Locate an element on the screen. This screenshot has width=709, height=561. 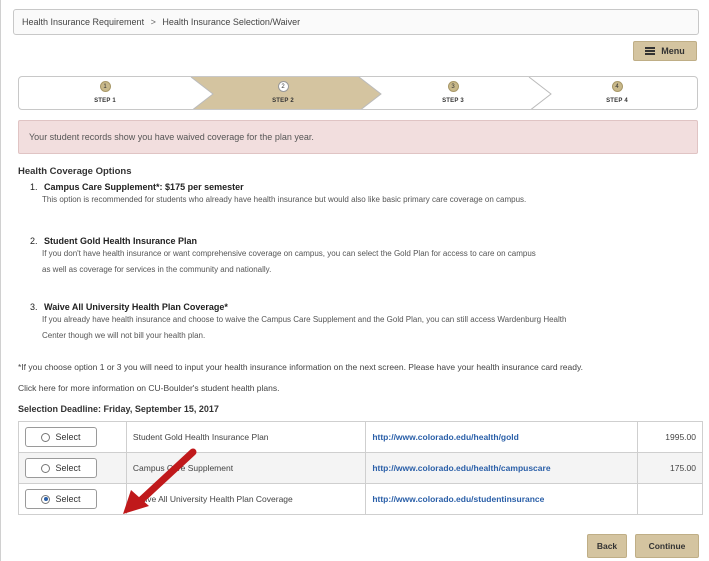
plan-price: 175.00 is located at coordinates (670, 468).